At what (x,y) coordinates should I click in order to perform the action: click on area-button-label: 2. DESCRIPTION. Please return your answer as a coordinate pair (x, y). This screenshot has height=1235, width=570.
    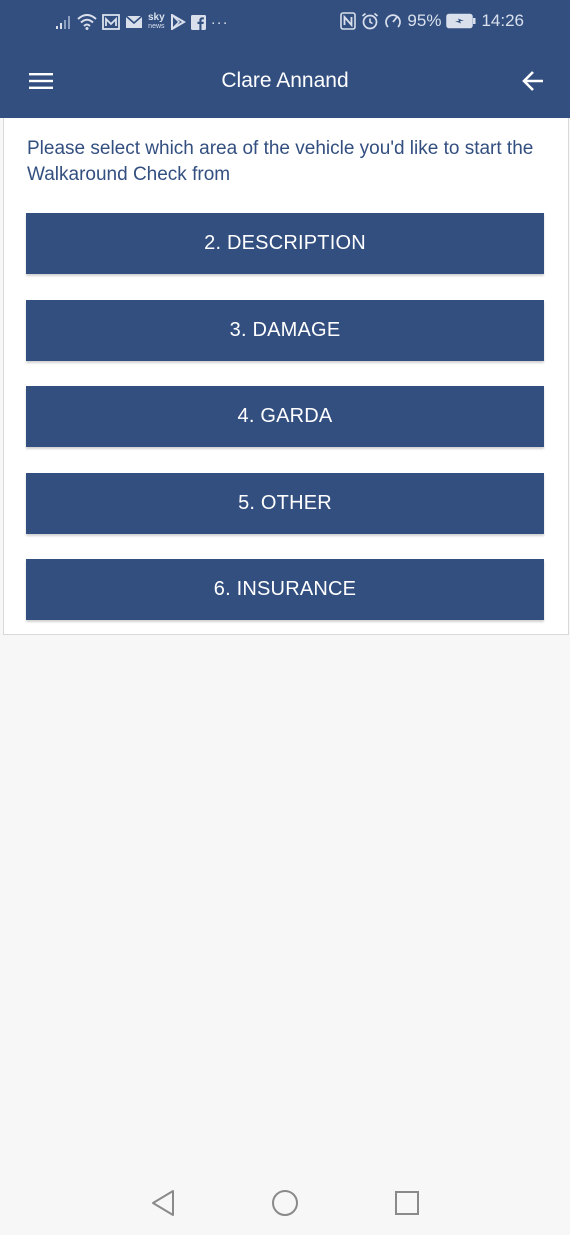
    Looking at the image, I should click on (285, 243).